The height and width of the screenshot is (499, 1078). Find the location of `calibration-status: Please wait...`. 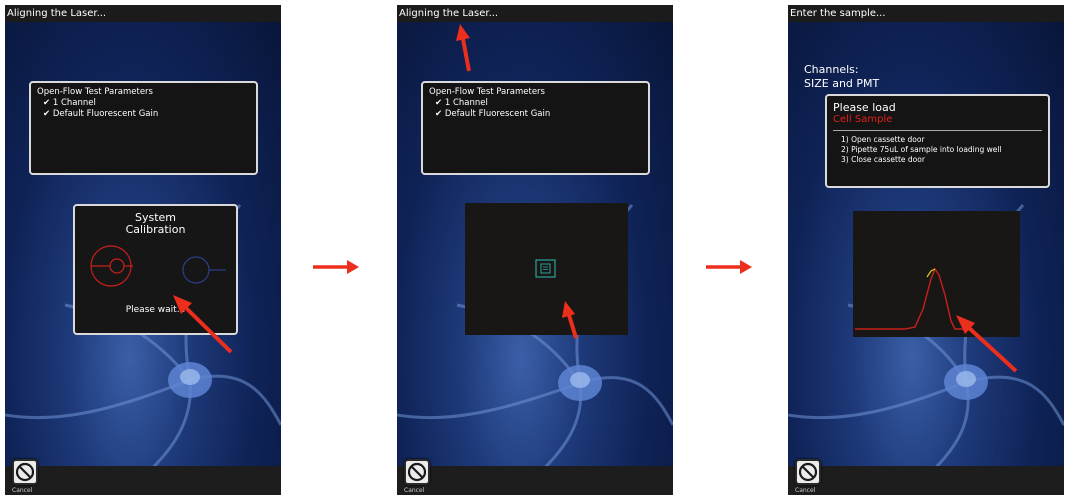

calibration-status: Please wait... is located at coordinates (155, 310).